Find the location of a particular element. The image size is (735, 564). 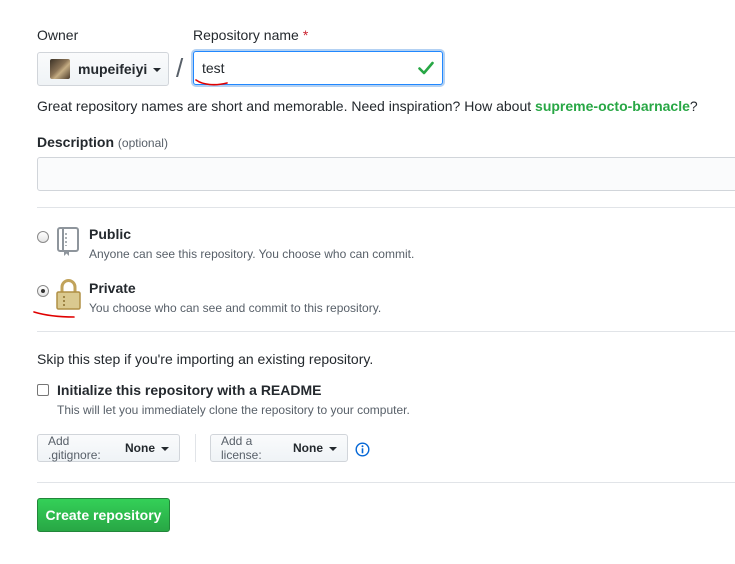

optional-tag: (optional) is located at coordinates (142, 143).